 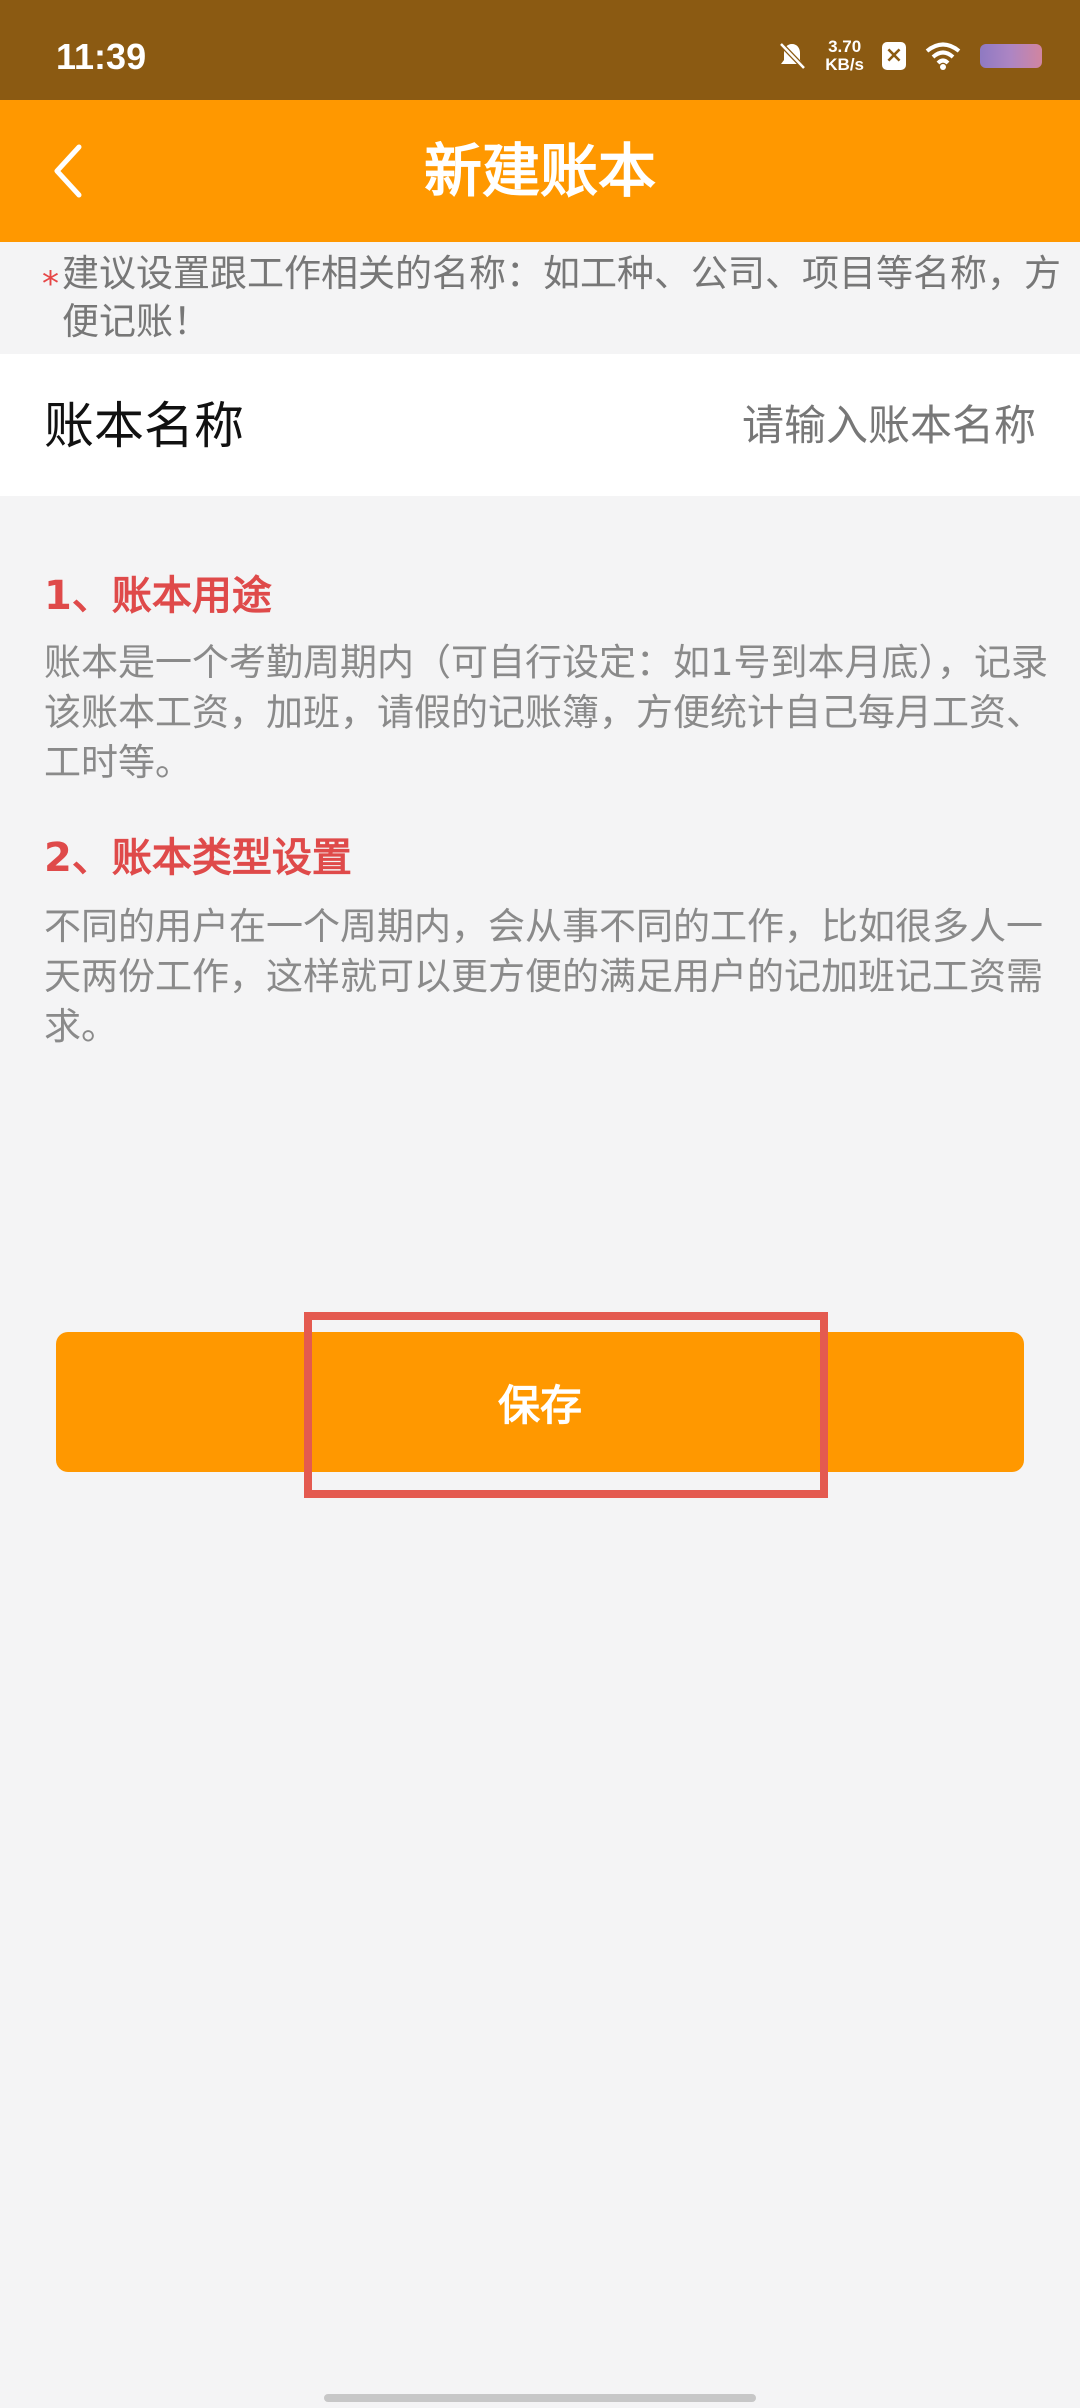 I want to click on battery-icon, so click(x=1011, y=56).